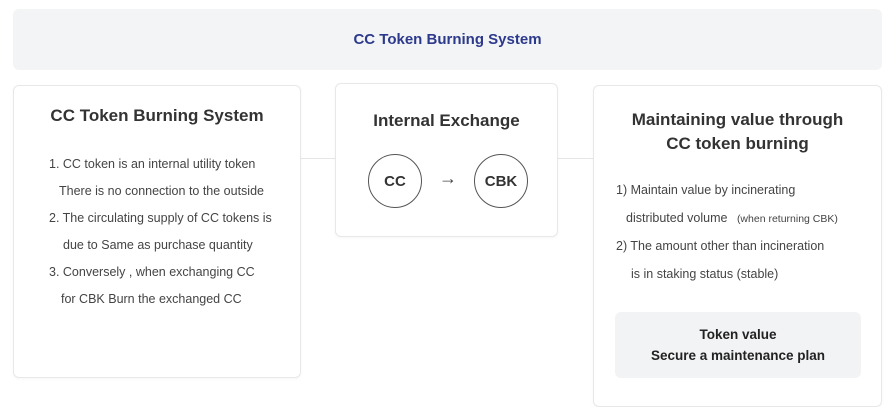  Describe the element at coordinates (151, 299) in the screenshot. I see `list-item: for CBK Burn the exchanged CC` at that location.